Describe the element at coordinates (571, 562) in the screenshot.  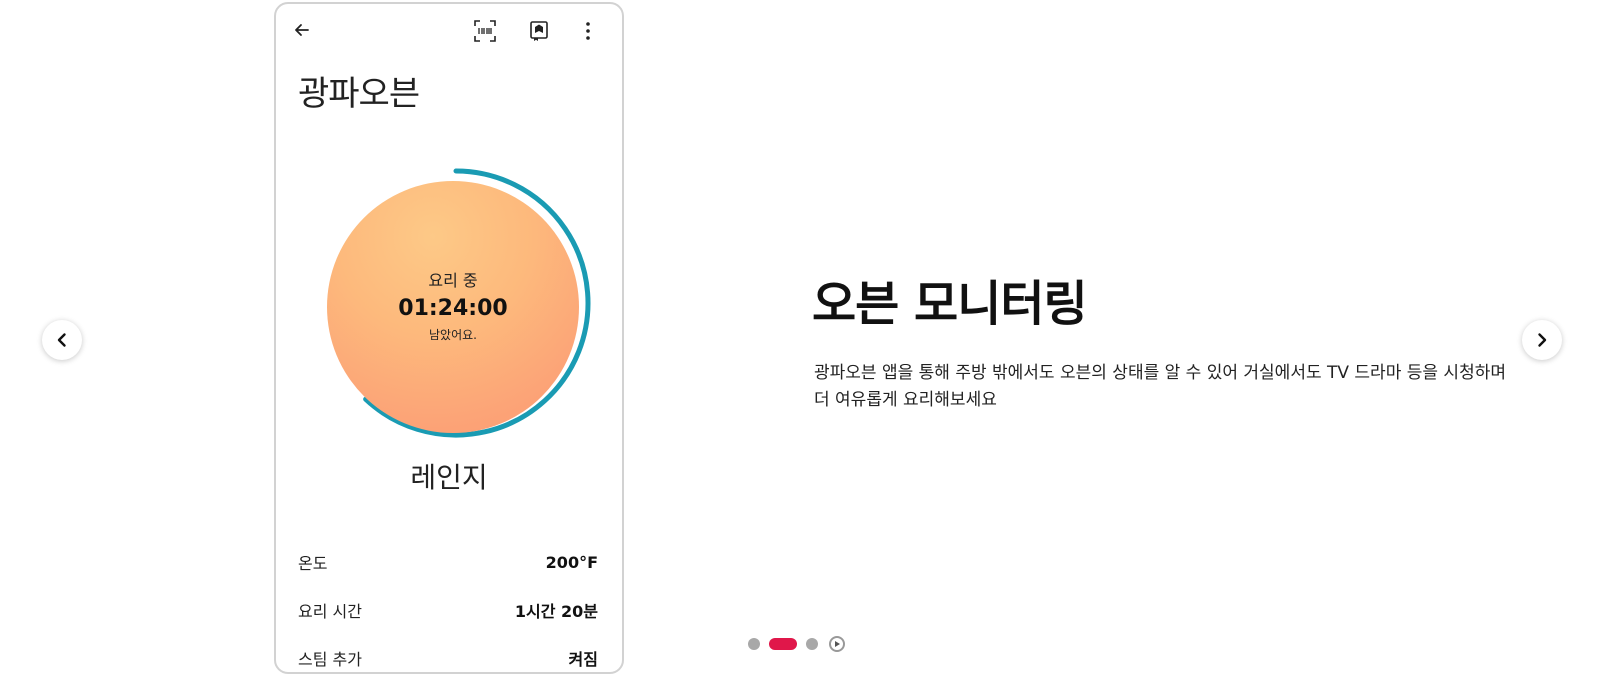
I see `setting-value: 200°F` at that location.